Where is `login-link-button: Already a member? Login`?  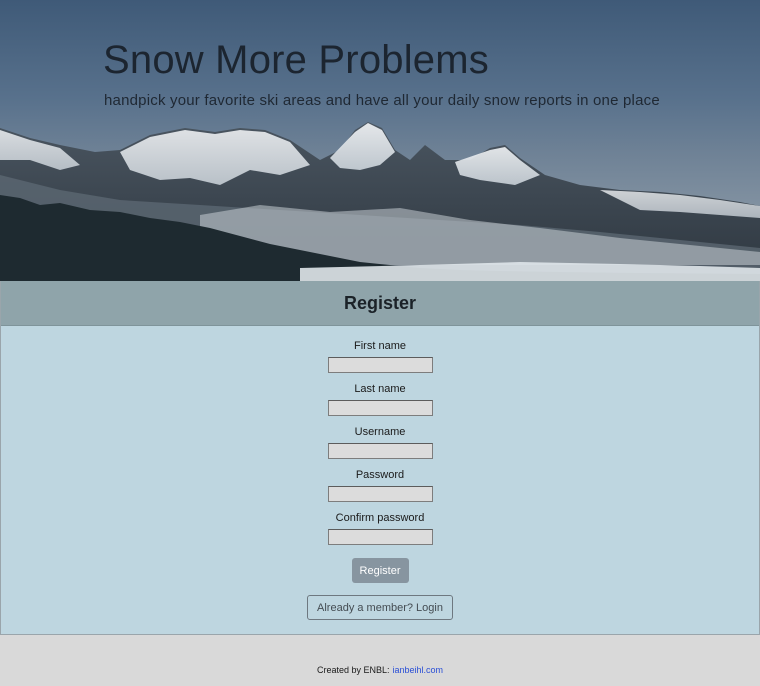 login-link-button: Already a member? Login is located at coordinates (380, 607).